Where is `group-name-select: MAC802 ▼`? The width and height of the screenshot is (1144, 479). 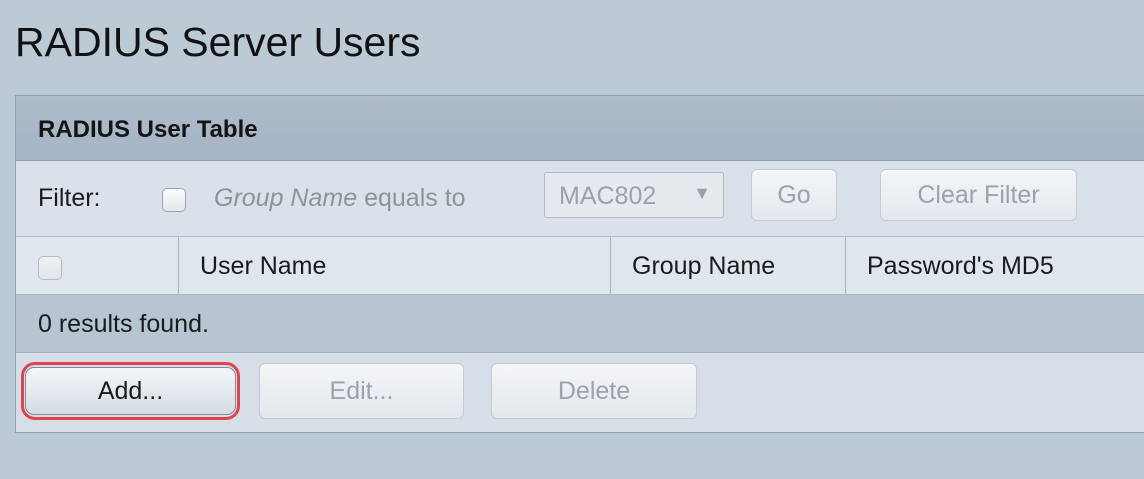
group-name-select: MAC802 ▼ is located at coordinates (634, 195).